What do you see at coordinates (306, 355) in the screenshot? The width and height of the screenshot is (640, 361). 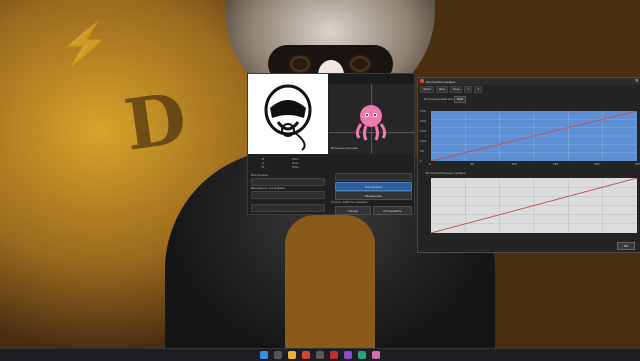 I see `browser-icon` at bounding box center [306, 355].